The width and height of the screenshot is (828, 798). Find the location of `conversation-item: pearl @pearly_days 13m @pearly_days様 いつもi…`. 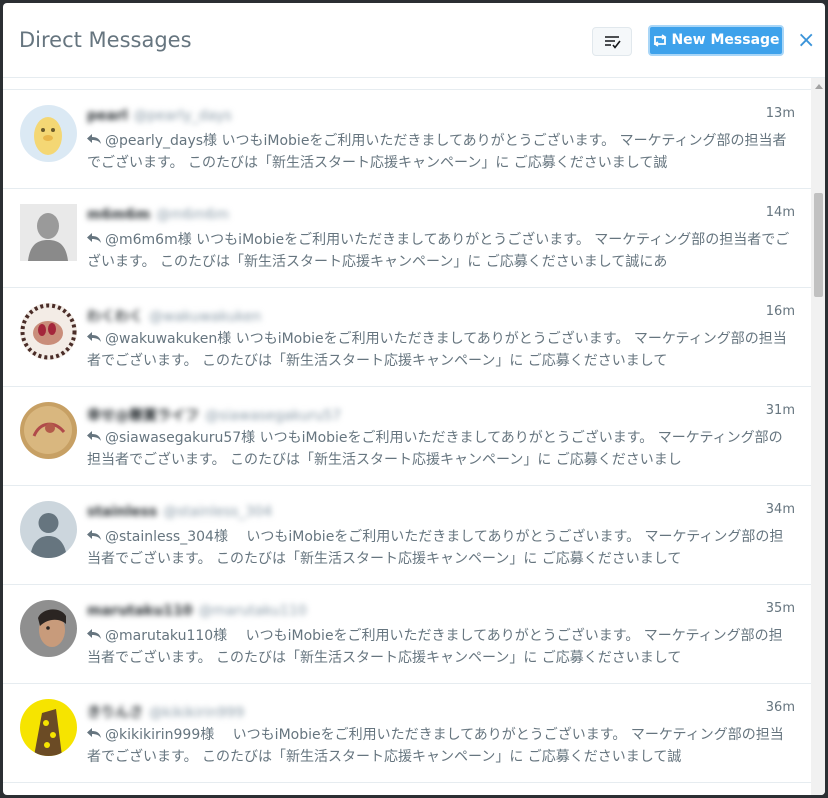

conversation-item: pearl @pearly_days 13m @pearly_days様 いつもi… is located at coordinates (407, 139).